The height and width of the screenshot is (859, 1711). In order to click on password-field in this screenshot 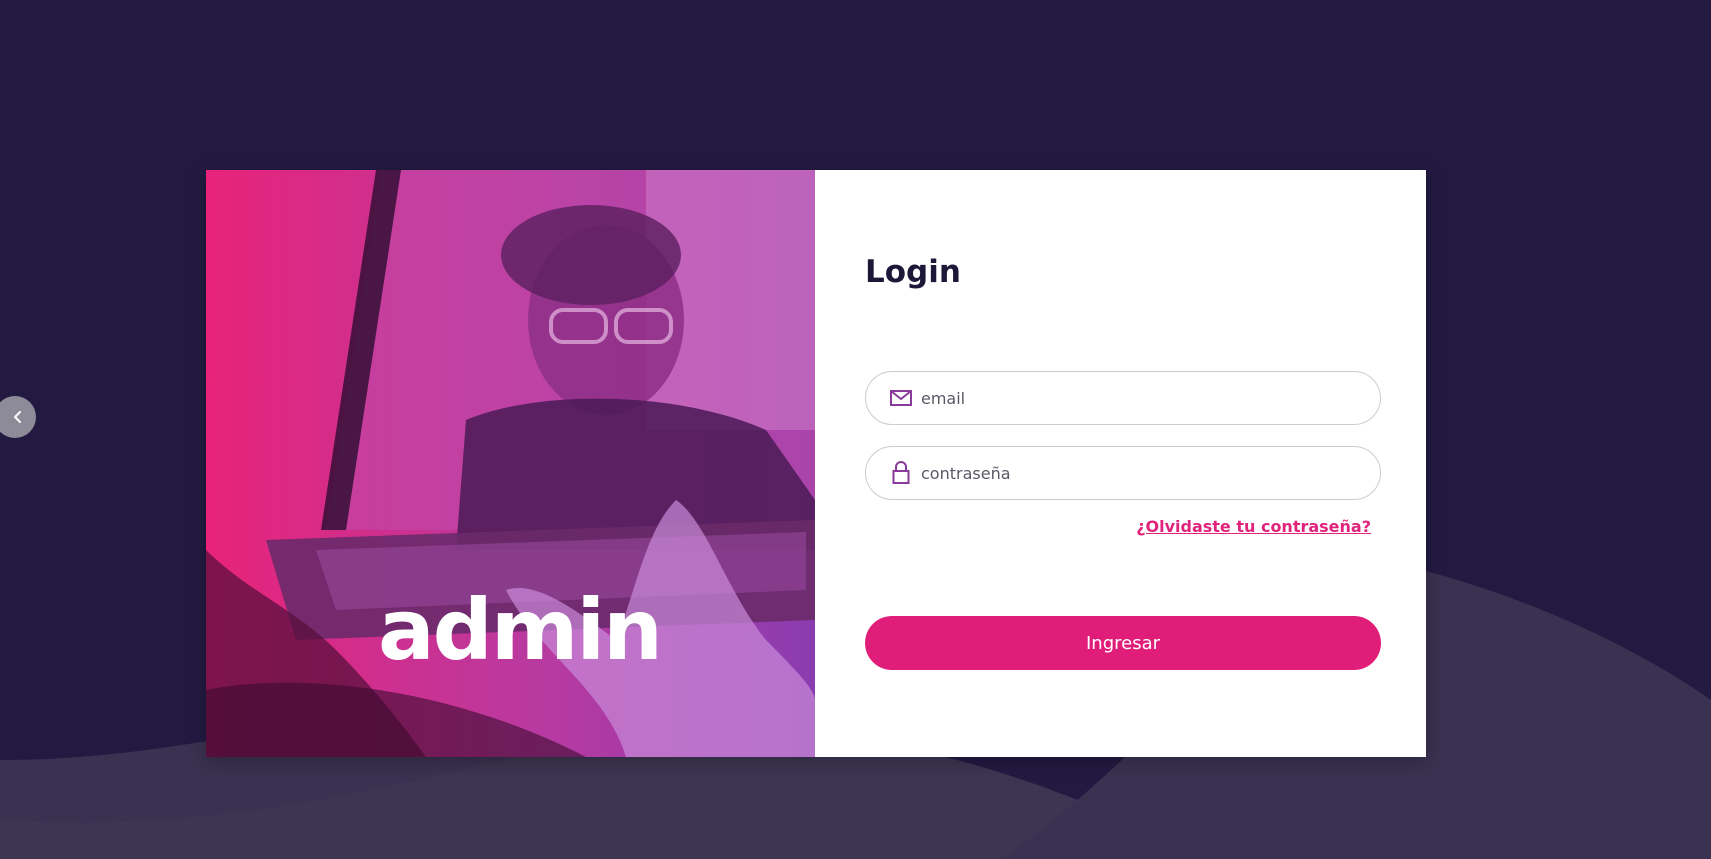, I will do `click(1123, 473)`.